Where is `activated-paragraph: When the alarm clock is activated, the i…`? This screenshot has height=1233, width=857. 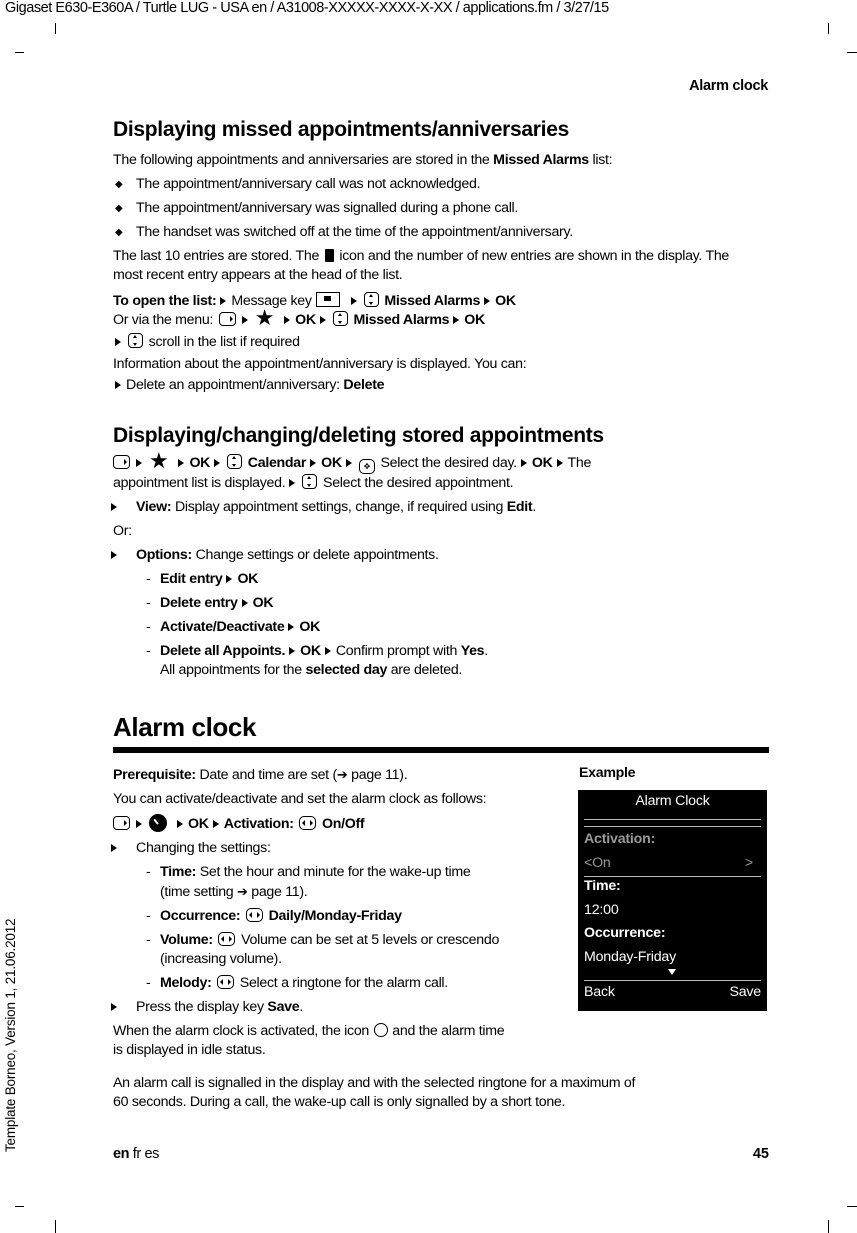 activated-paragraph: When the alarm clock is activated, the i… is located at coordinates (338, 1041).